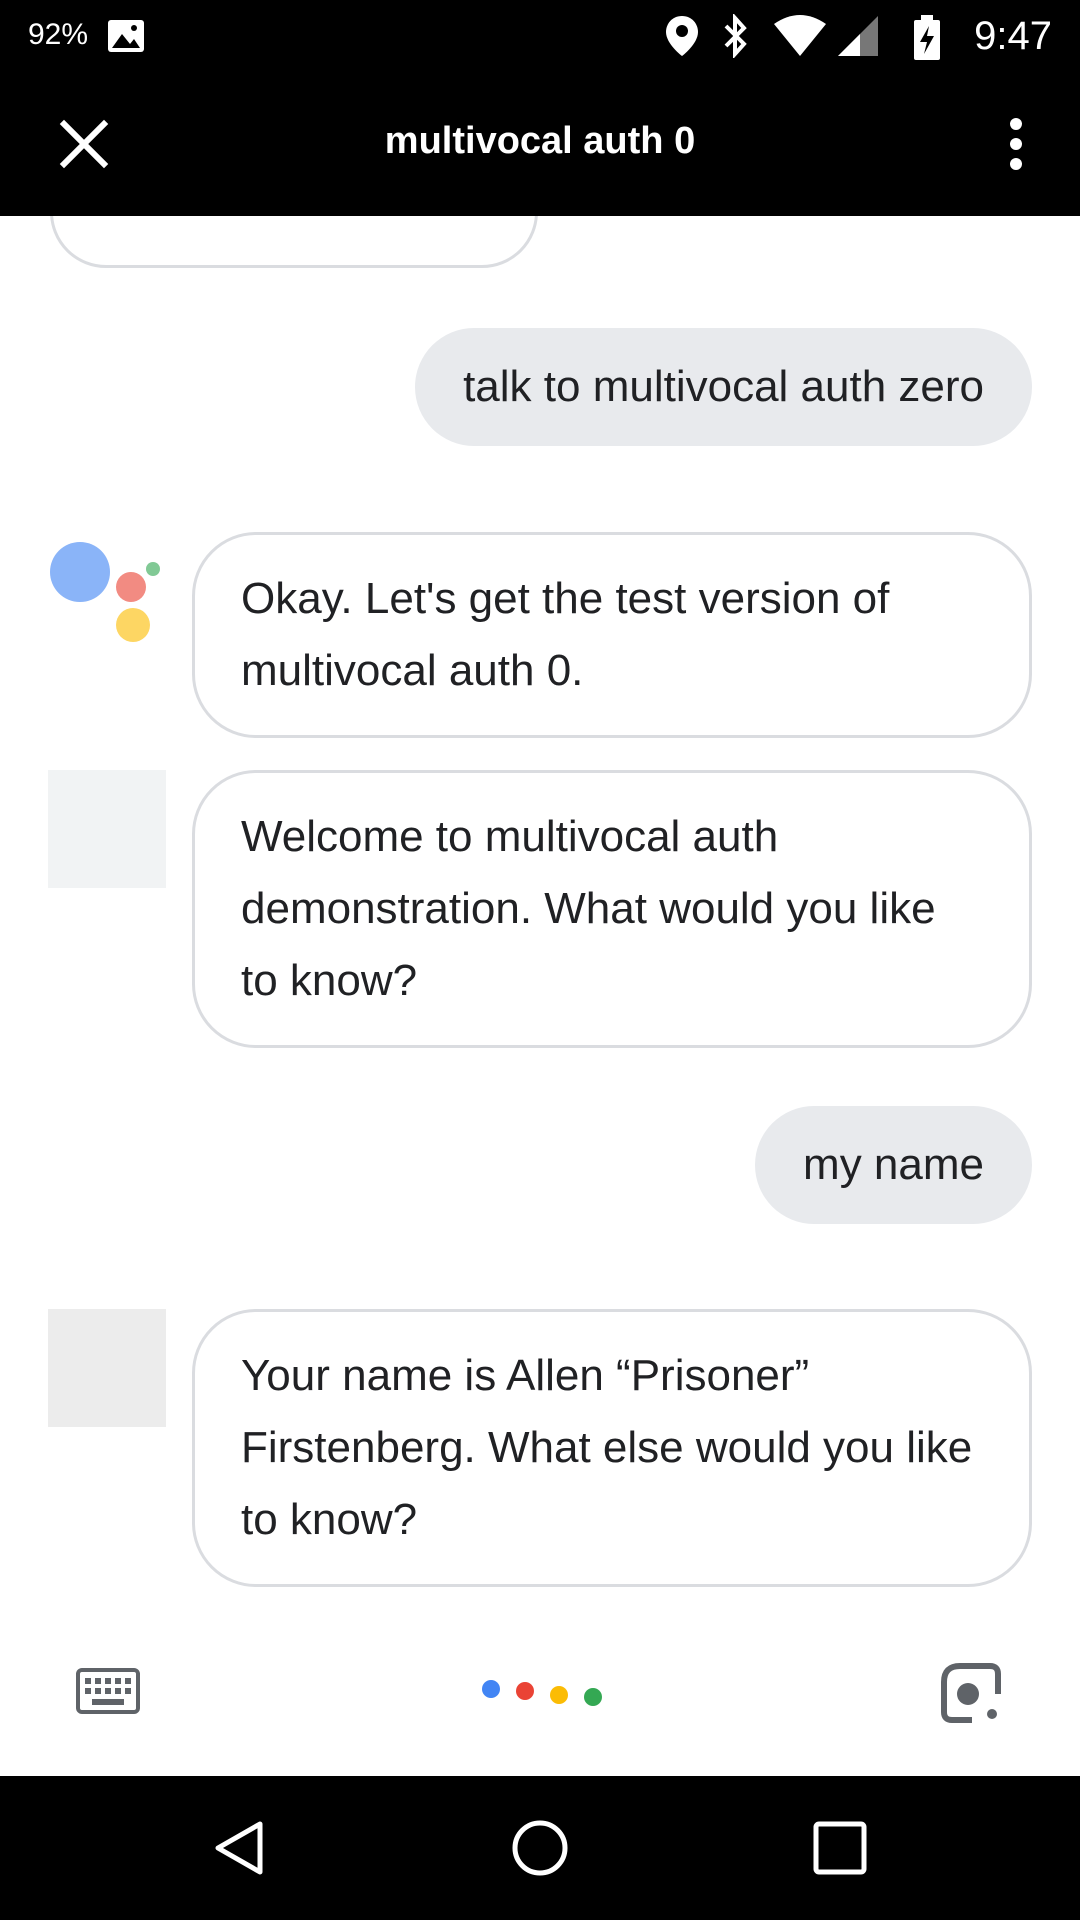  Describe the element at coordinates (133, 625) in the screenshot. I see `logo-dot-yellow` at that location.